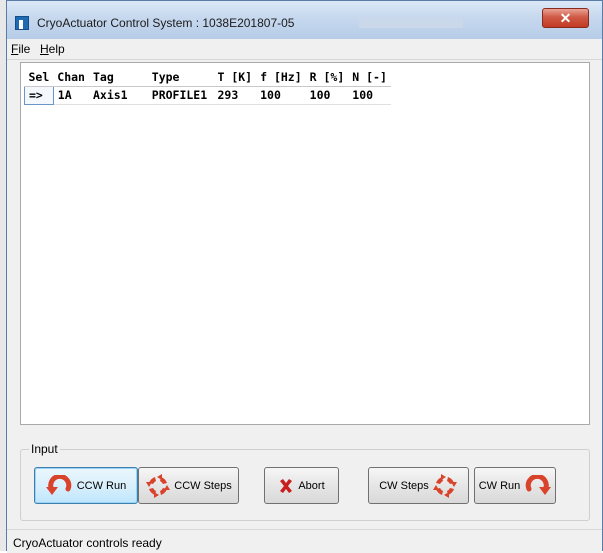  What do you see at coordinates (101, 485) in the screenshot?
I see `ccw-run-label: CCW Run` at bounding box center [101, 485].